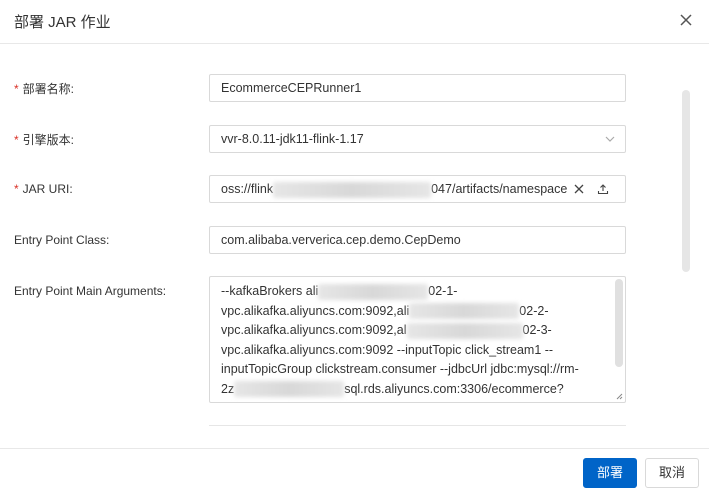  What do you see at coordinates (354, 470) in the screenshot?
I see `dialog-footer: 部署 取消` at bounding box center [354, 470].